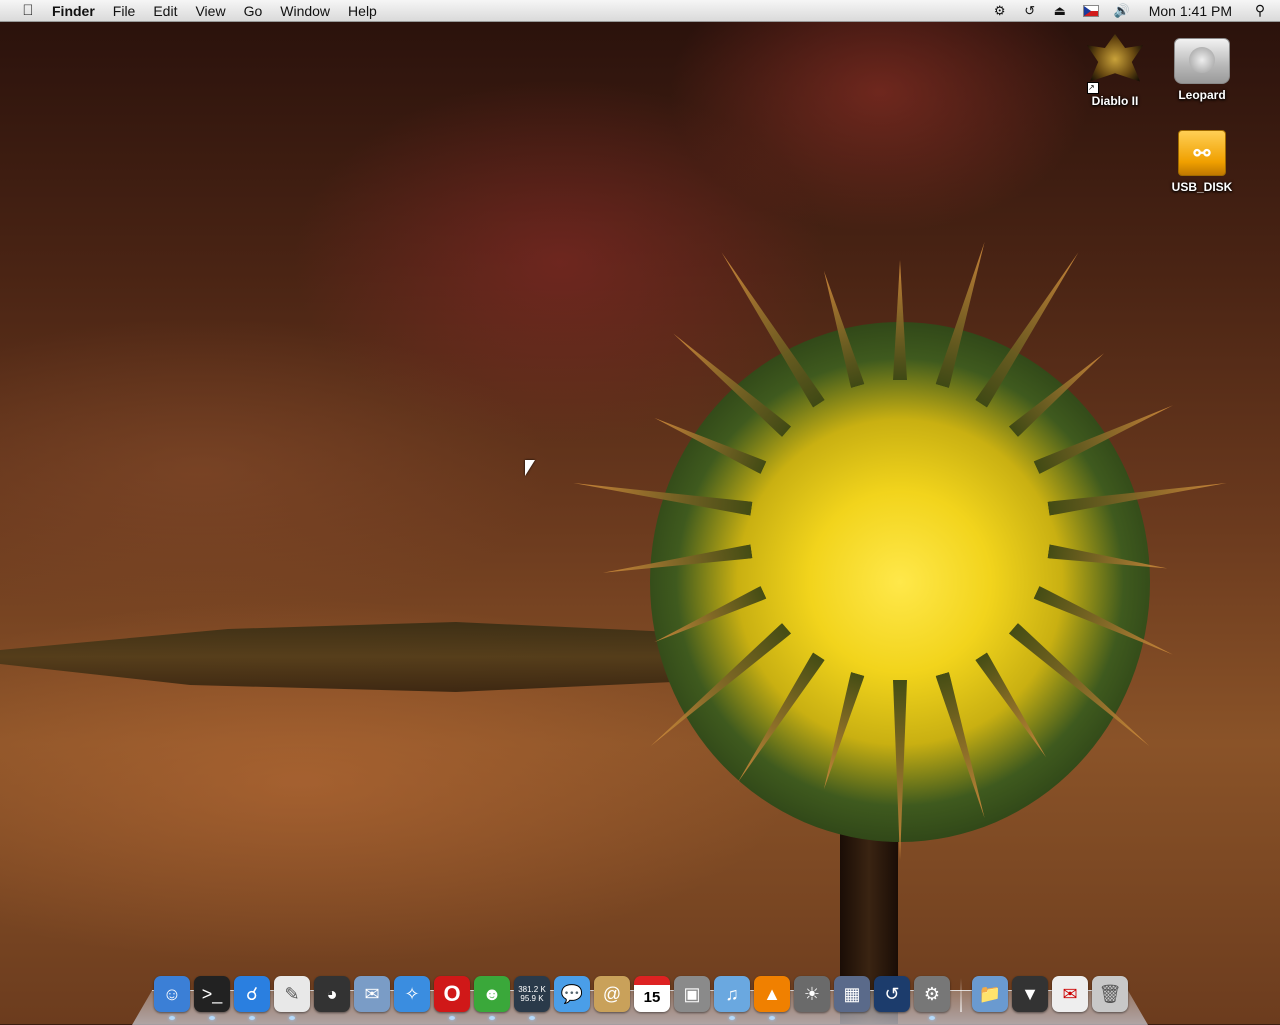  Describe the element at coordinates (652, 997) in the screenshot. I see `calendar-day: 15` at that location.